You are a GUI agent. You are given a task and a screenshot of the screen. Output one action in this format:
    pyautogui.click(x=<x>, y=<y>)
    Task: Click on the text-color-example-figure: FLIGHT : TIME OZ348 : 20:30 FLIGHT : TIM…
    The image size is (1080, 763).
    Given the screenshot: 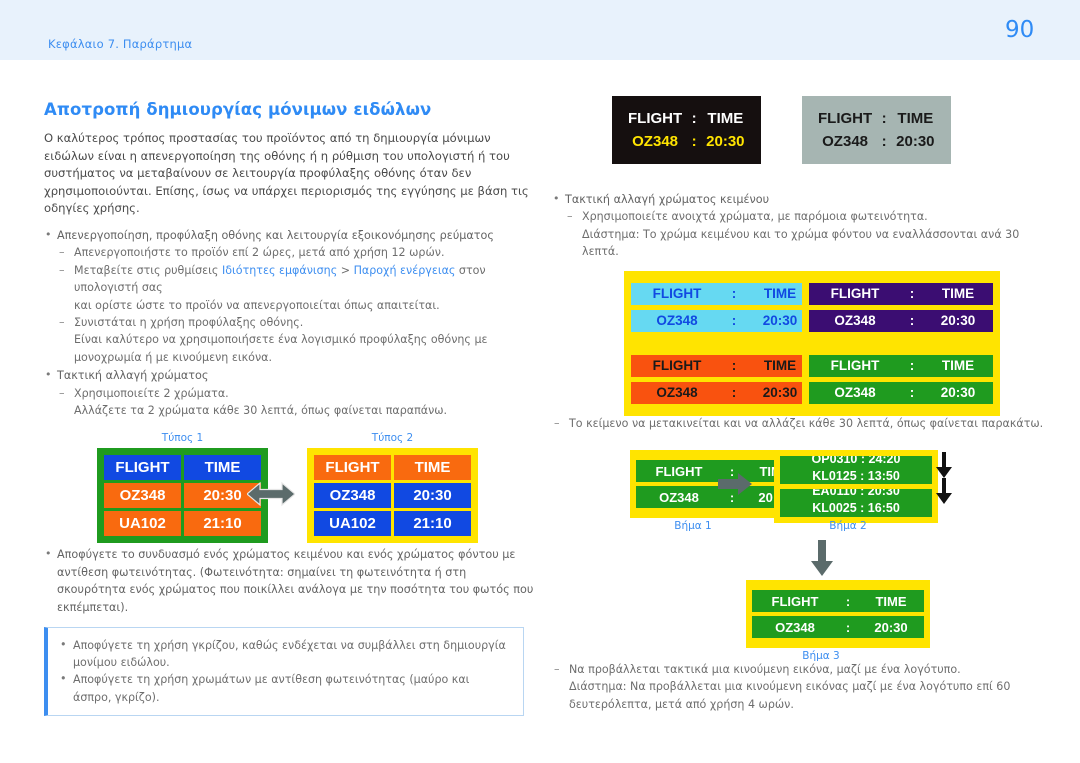 What is the action you would take?
    pyautogui.click(x=802, y=139)
    